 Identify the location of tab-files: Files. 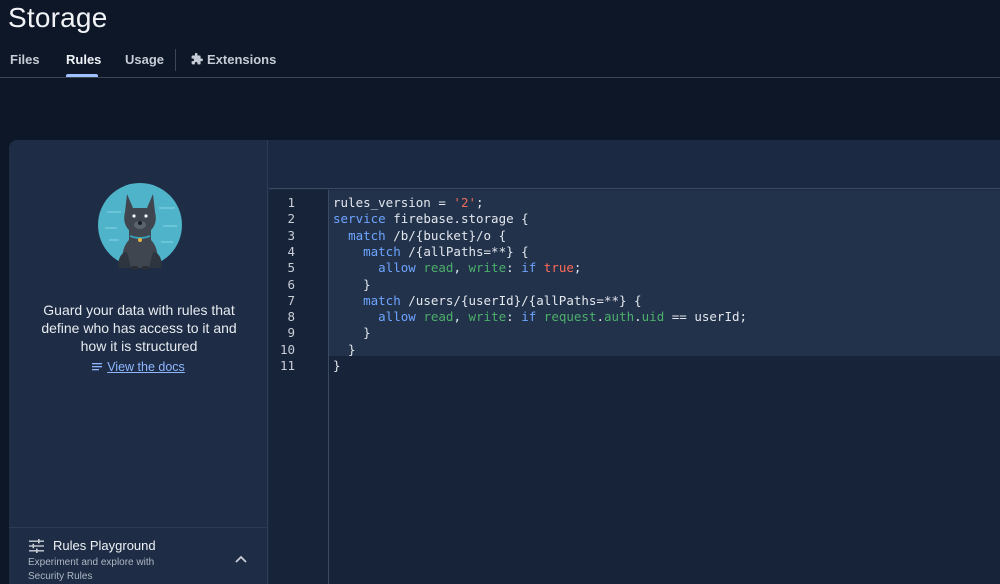
(25, 59).